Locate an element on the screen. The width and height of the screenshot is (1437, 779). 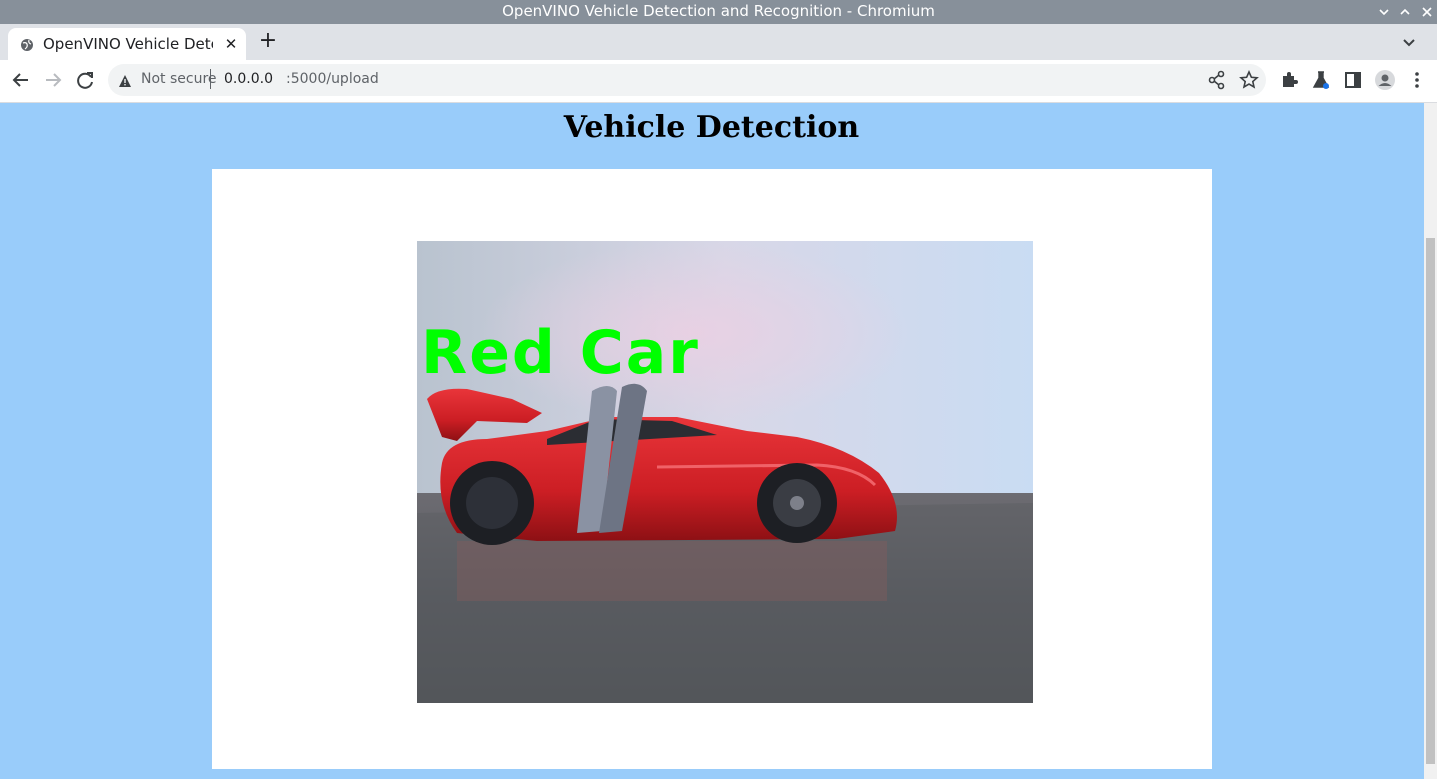
labs-flask-icon is located at coordinates (1321, 80).